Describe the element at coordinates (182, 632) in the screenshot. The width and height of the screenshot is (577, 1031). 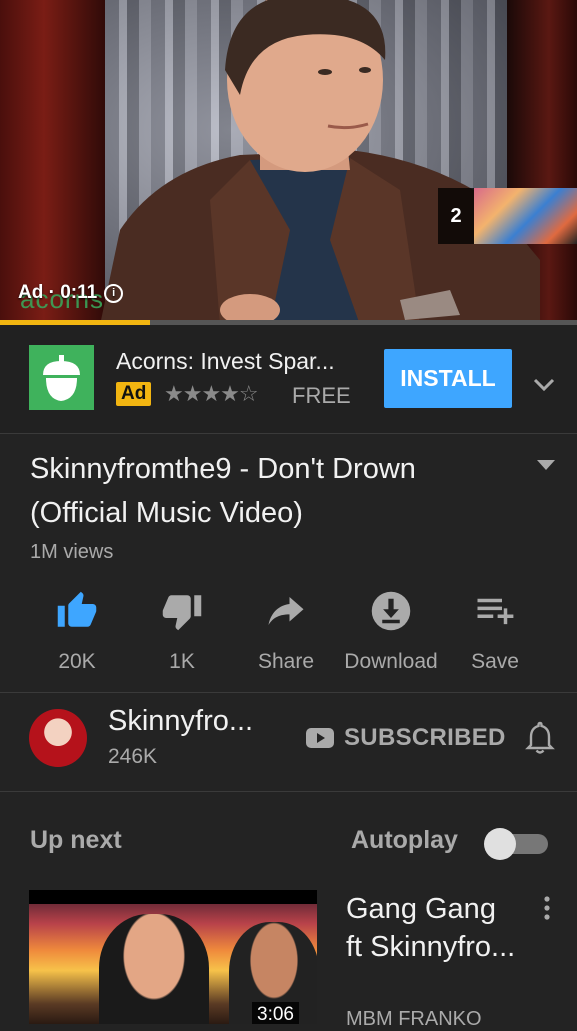
I see `dislike-button: 1K` at that location.